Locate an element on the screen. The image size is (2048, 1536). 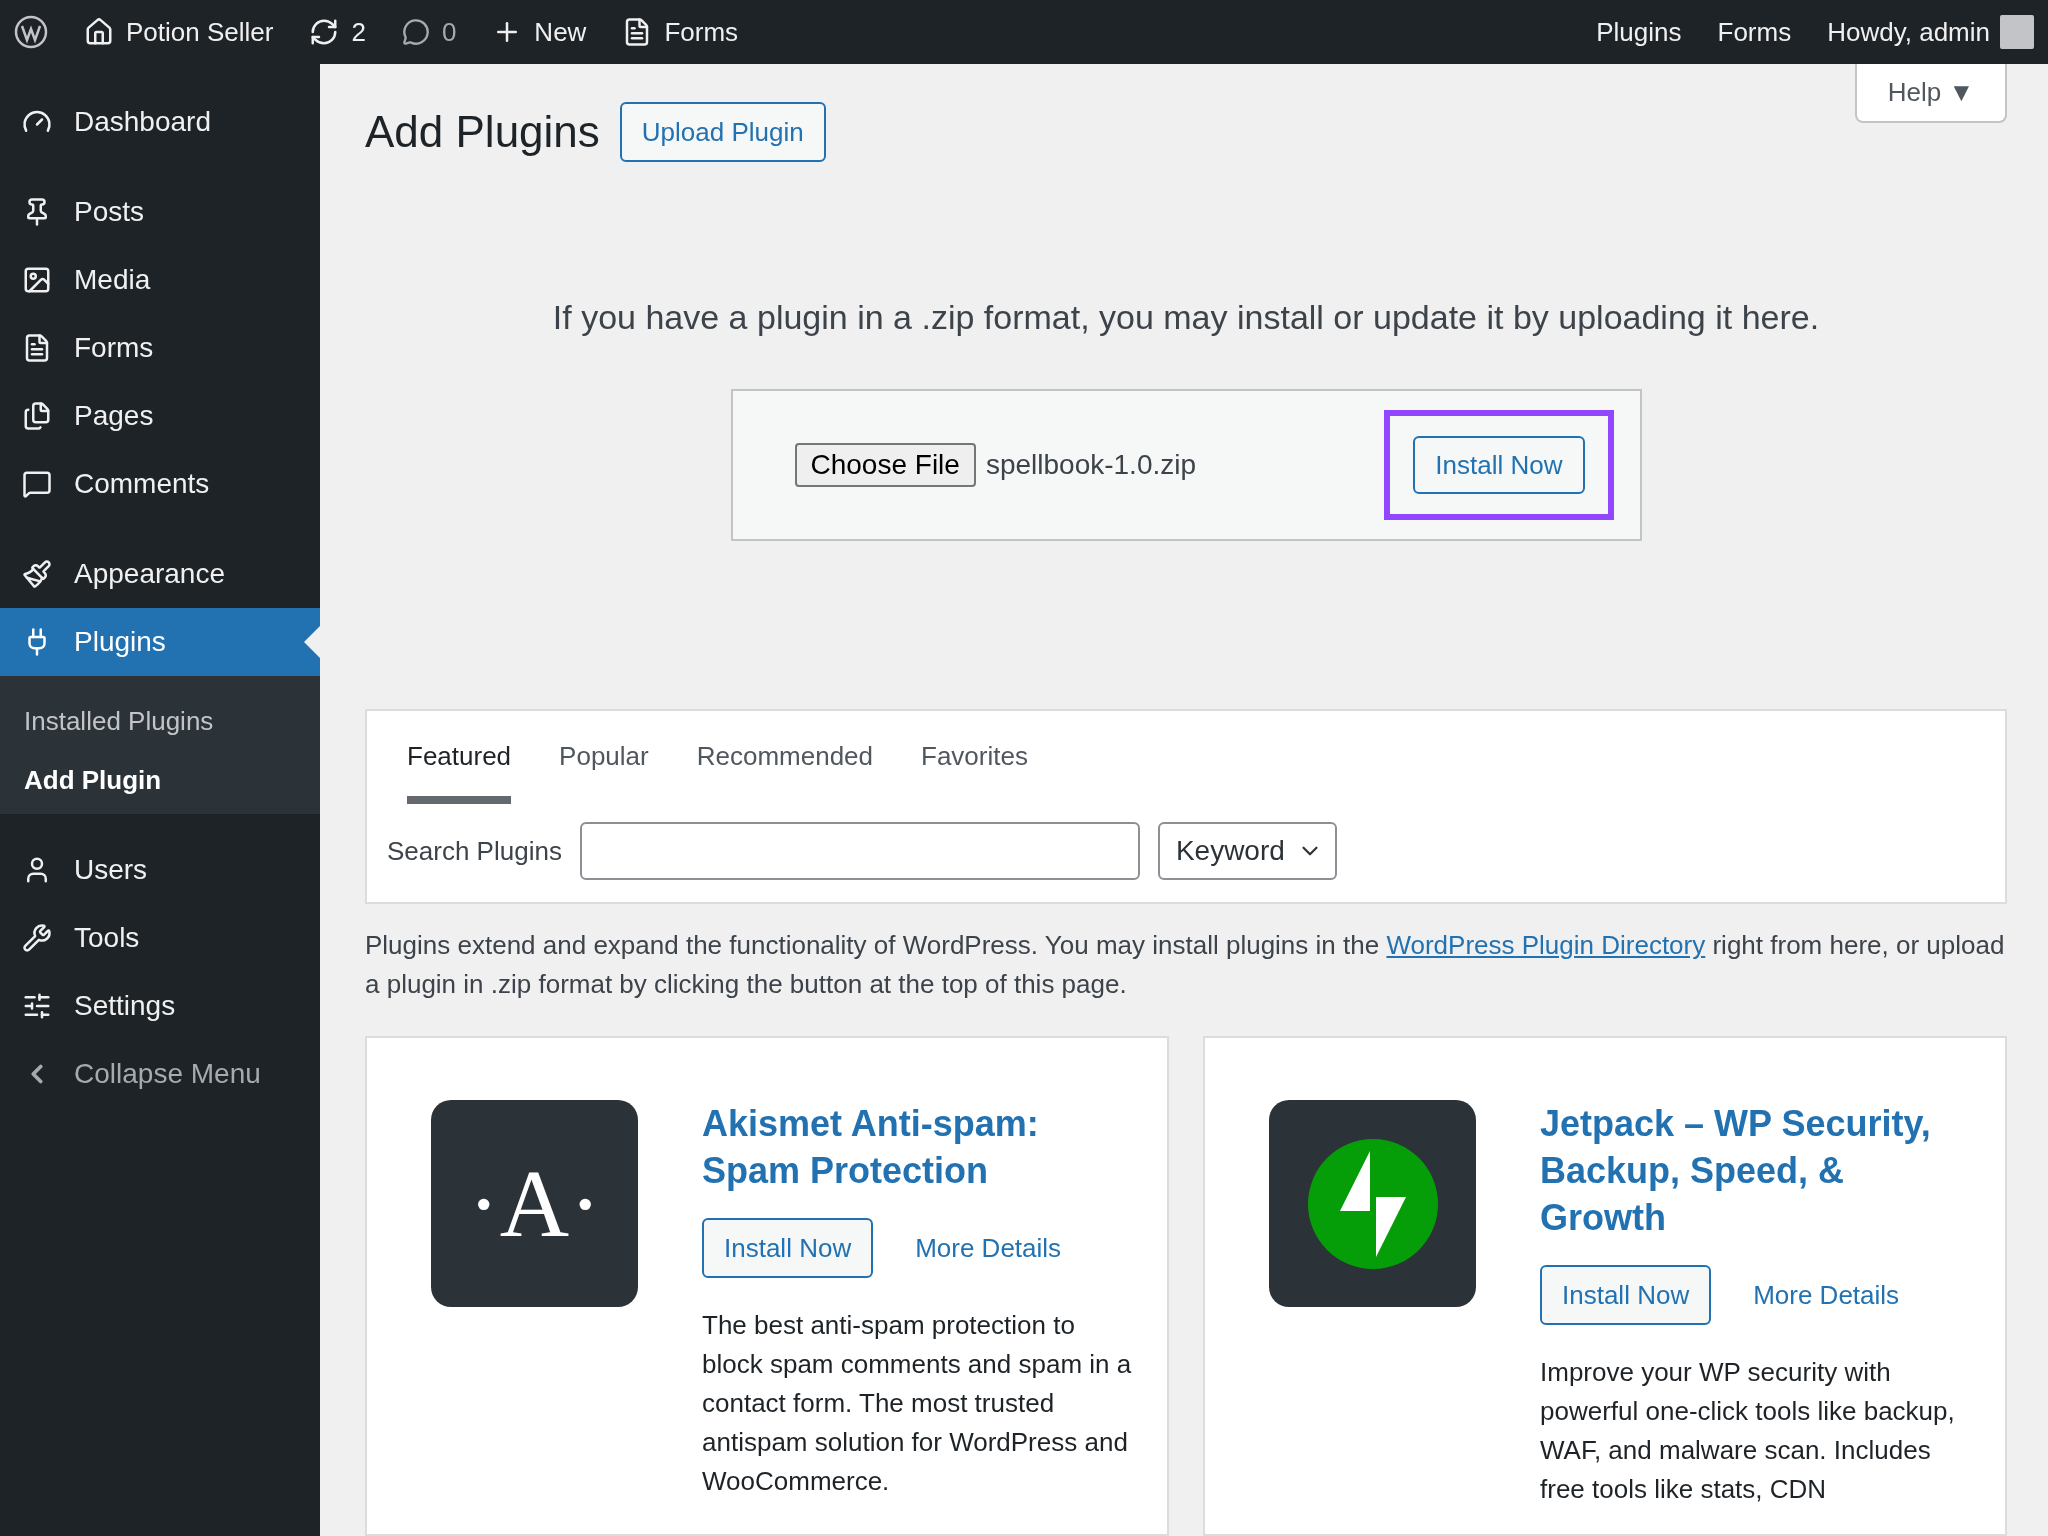
new-link: New is located at coordinates (560, 32).